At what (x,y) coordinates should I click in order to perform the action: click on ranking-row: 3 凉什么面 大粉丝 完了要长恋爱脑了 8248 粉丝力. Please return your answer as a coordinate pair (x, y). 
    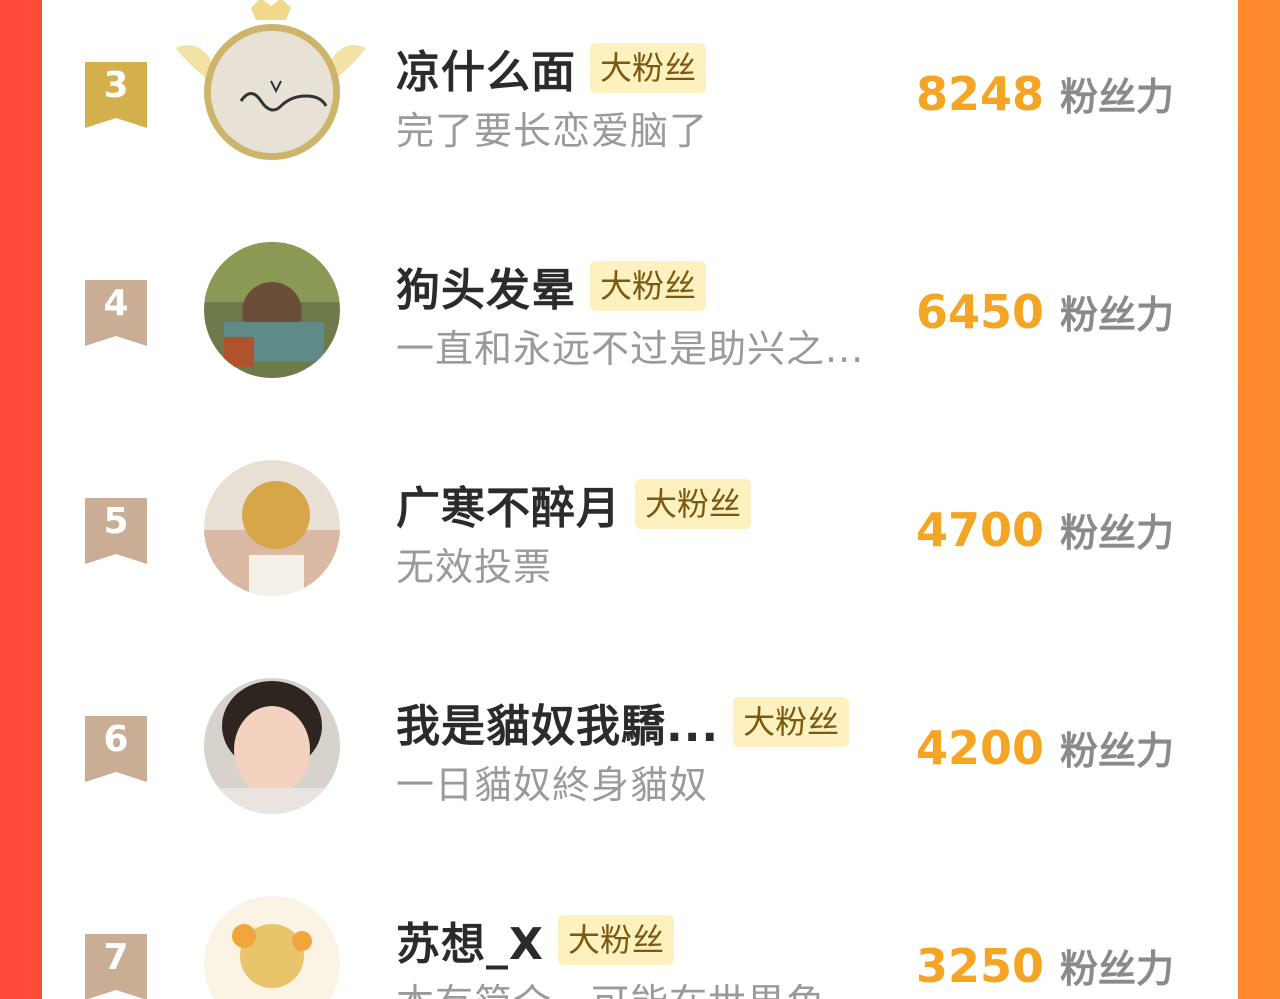
    Looking at the image, I should click on (640, 80).